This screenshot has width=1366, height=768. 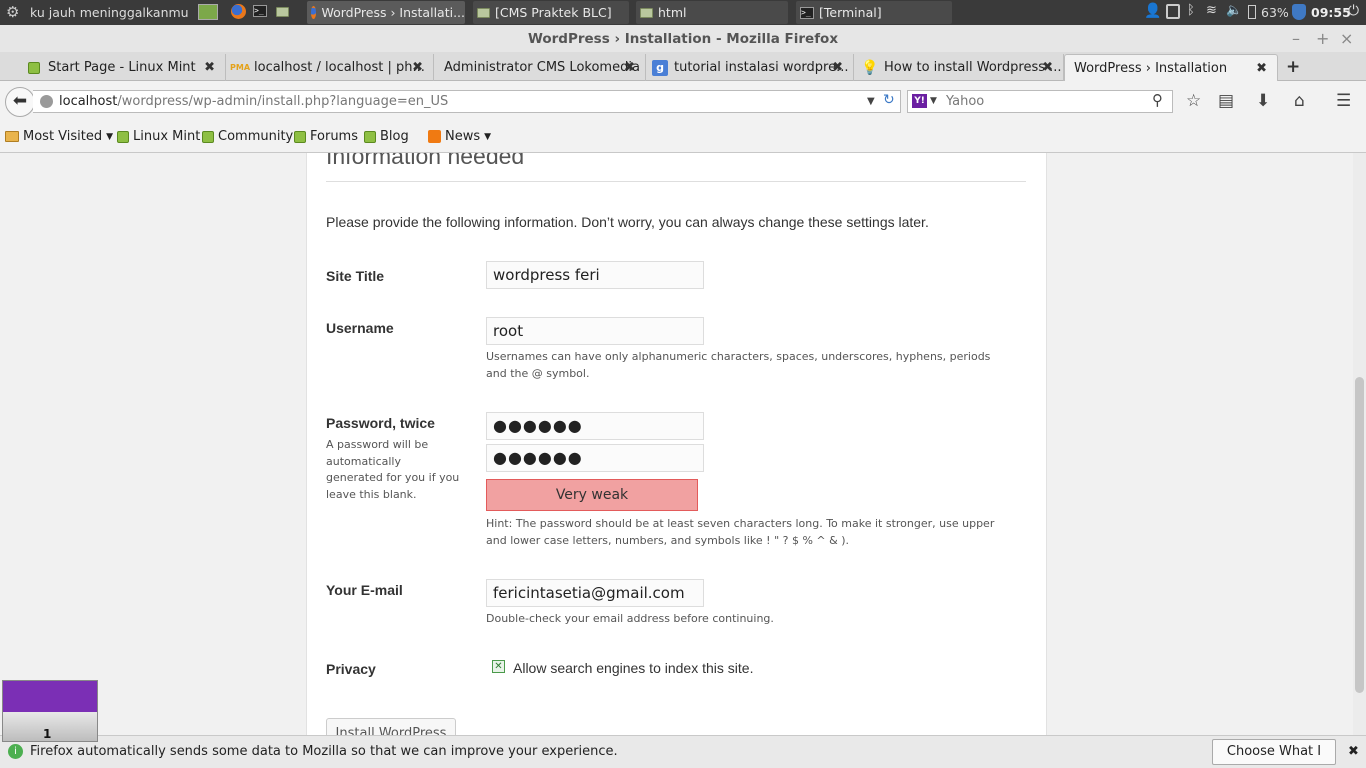 What do you see at coordinates (712, 12) in the screenshot?
I see `taskbar-item-html: html` at bounding box center [712, 12].